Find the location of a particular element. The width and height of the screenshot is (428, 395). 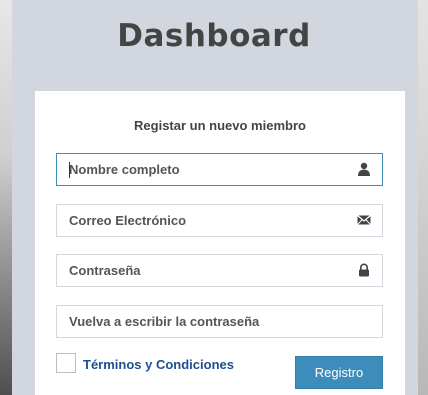

dashboard-logo: Dashboard is located at coordinates (214, 36).